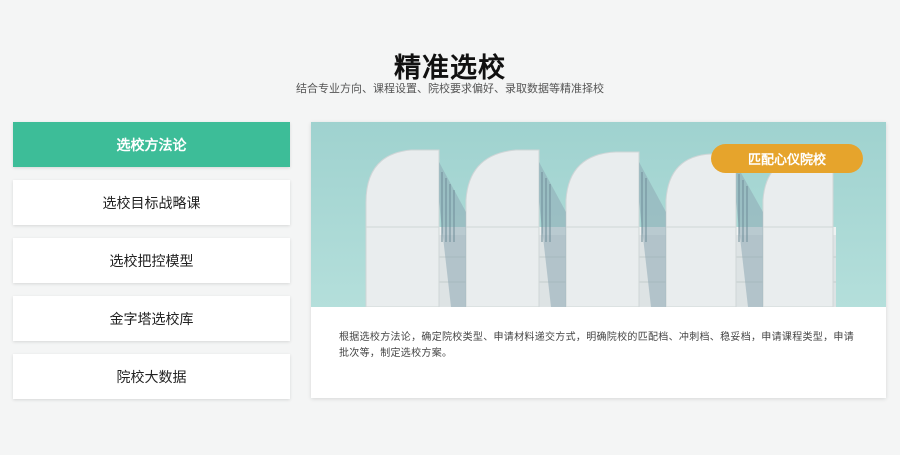 The height and width of the screenshot is (455, 900). I want to click on menu-item-control-model: 选校把控模型, so click(151, 260).